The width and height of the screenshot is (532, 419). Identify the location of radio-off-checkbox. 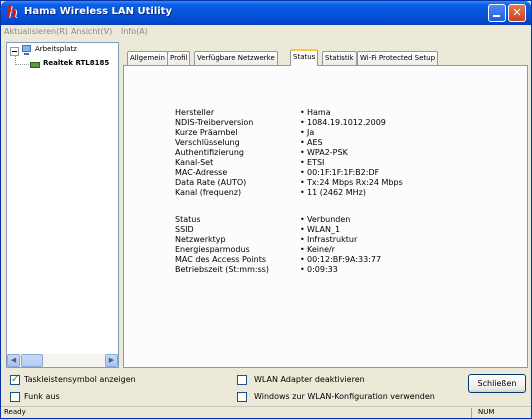
(15, 397).